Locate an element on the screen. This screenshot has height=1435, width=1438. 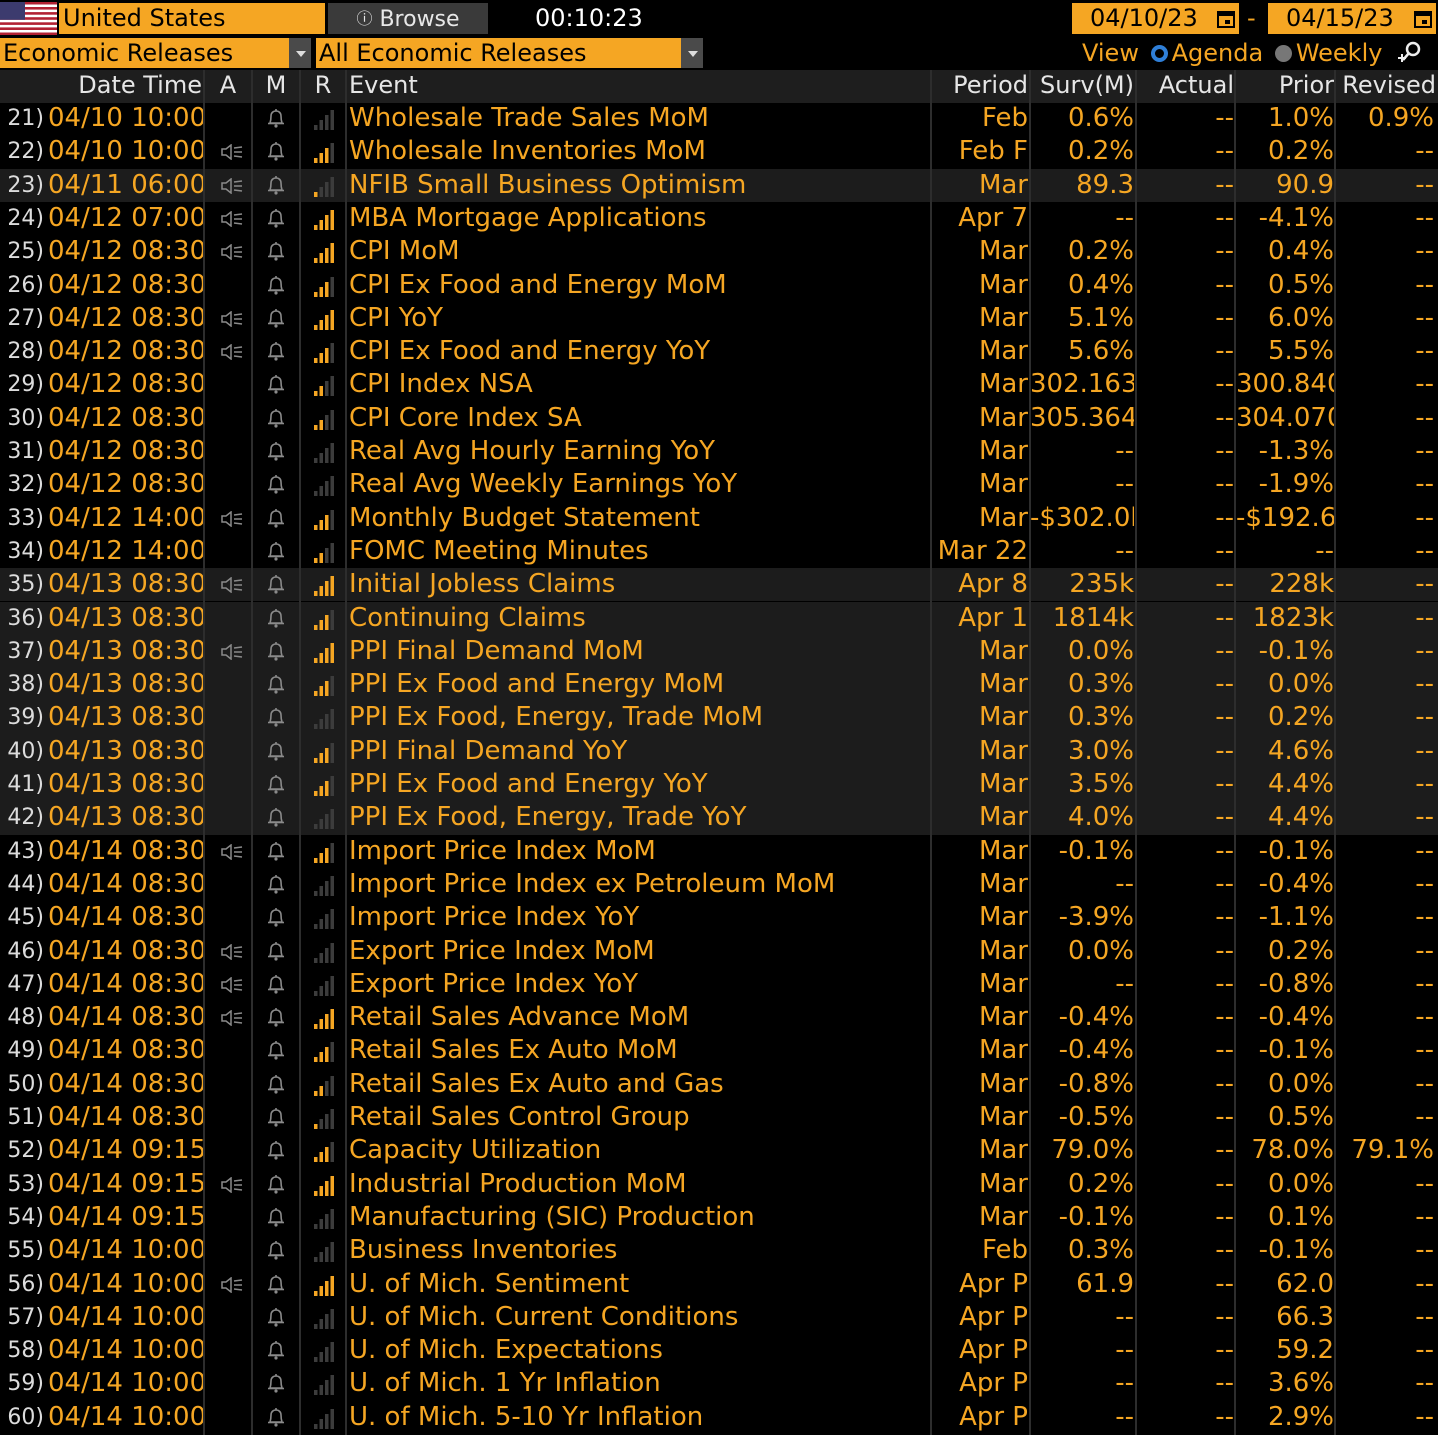
end-date-field: 04/15/23 is located at coordinates (1352, 18).